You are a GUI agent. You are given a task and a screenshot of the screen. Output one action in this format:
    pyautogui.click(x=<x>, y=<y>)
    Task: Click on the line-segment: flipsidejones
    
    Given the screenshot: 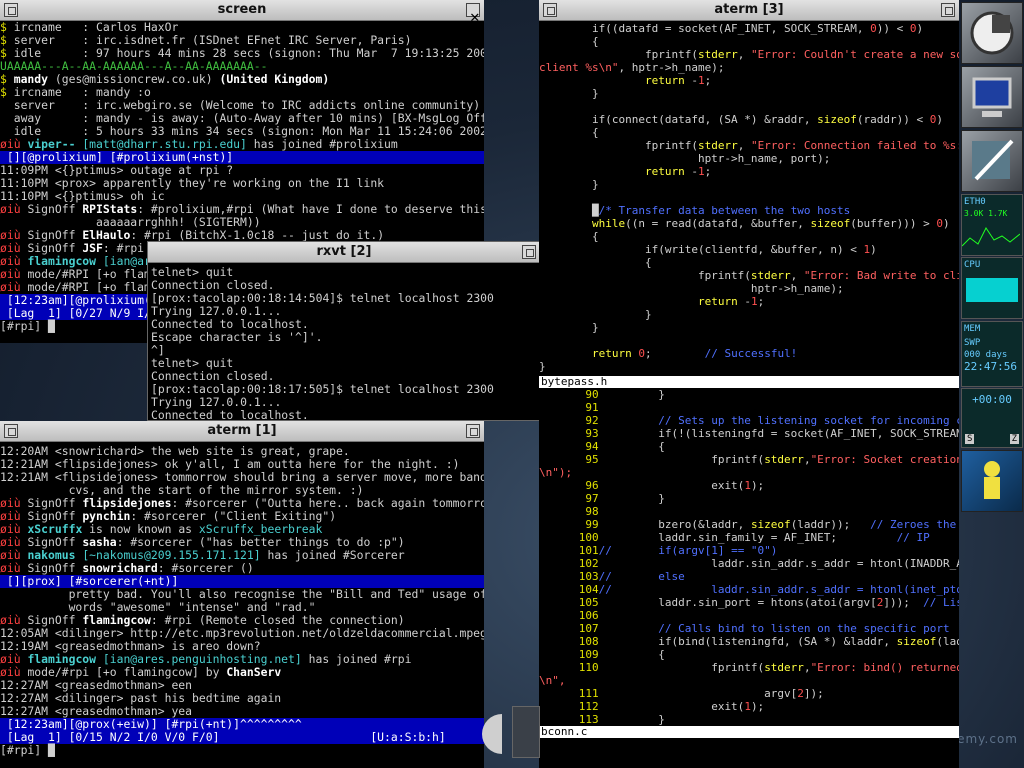 What is the action you would take?
    pyautogui.click(x=127, y=503)
    